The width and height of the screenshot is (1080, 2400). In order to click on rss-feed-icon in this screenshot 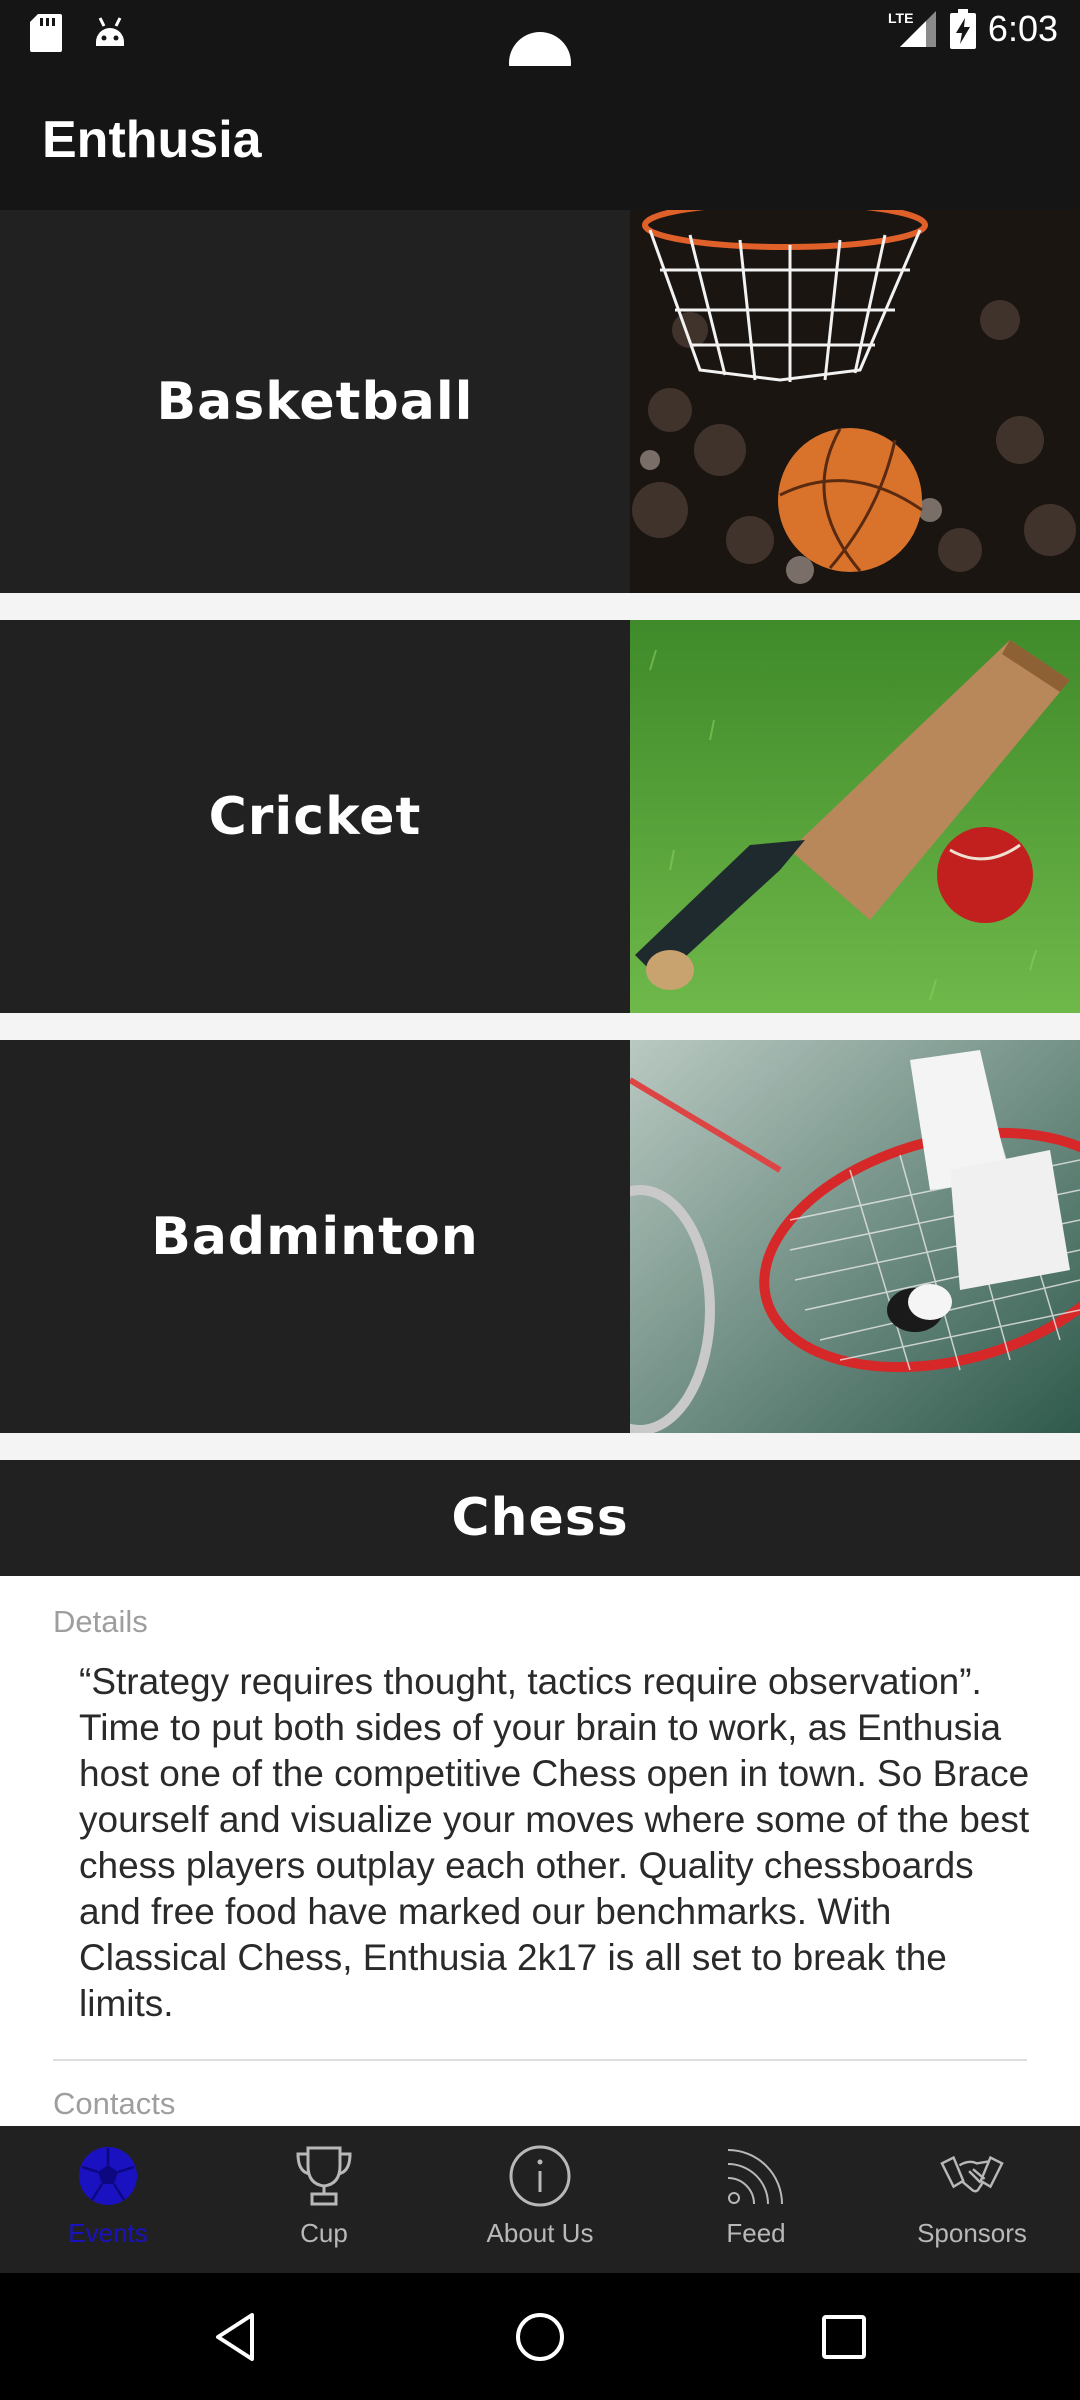, I will do `click(756, 2176)`.